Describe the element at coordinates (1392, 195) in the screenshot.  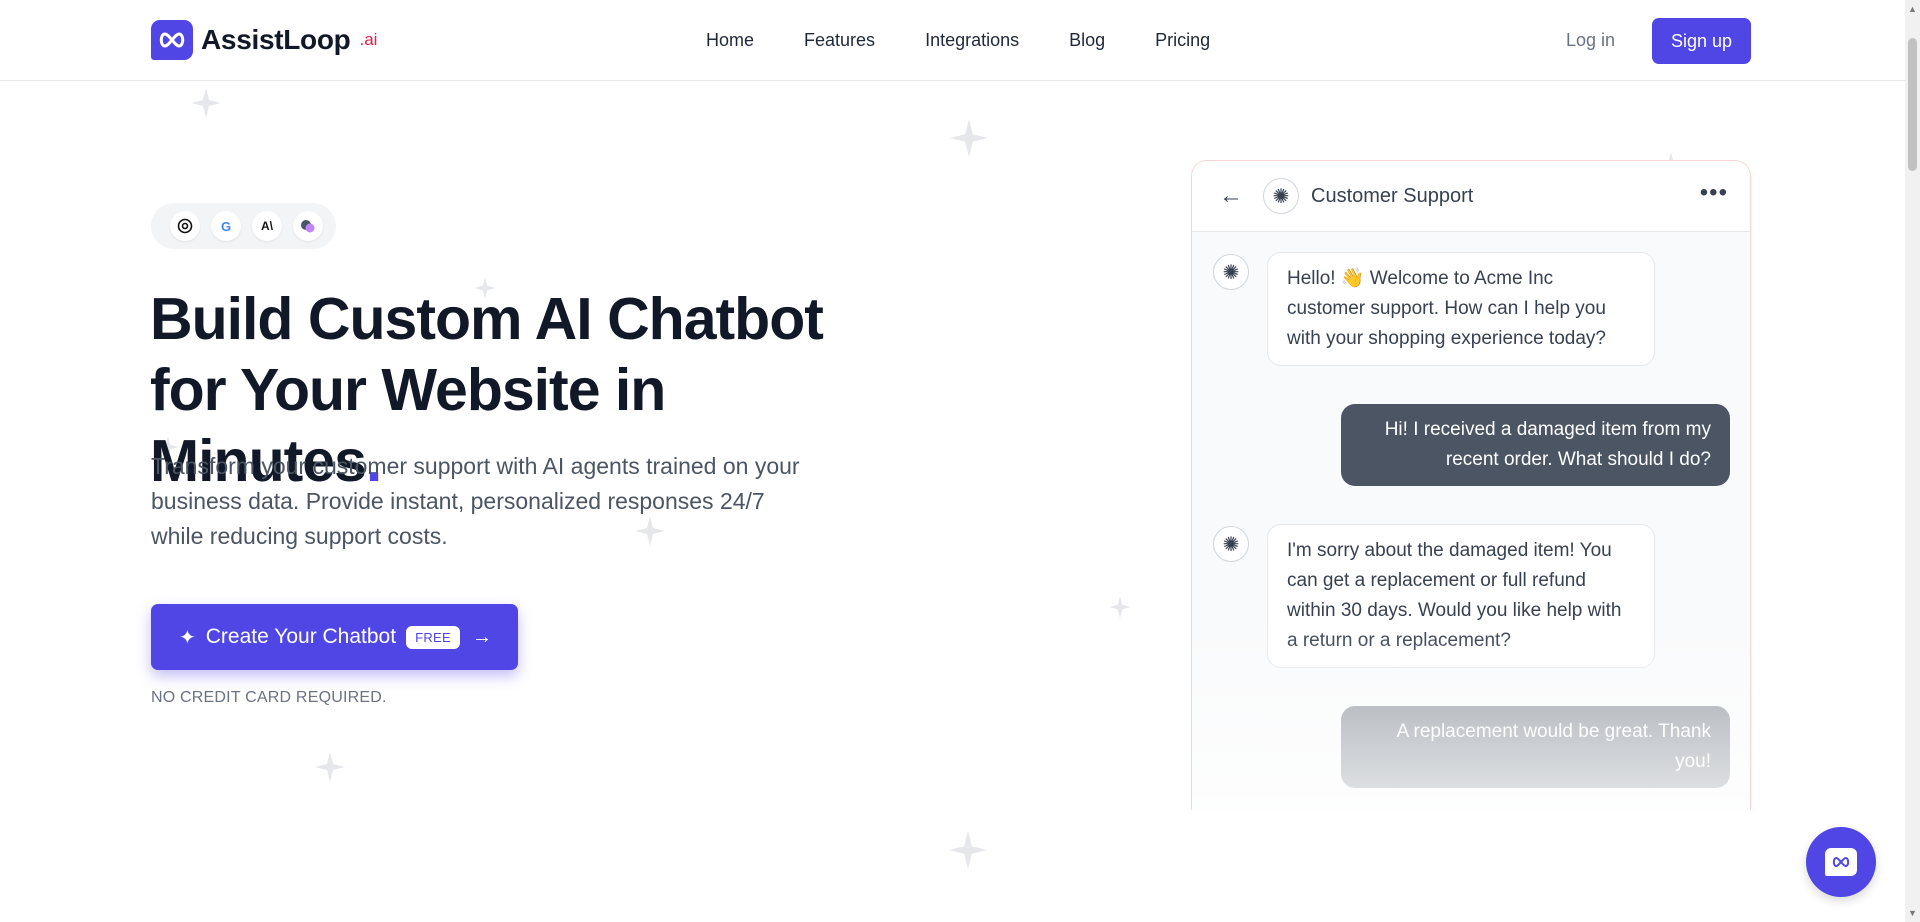
I see `chat-title: Customer Support` at that location.